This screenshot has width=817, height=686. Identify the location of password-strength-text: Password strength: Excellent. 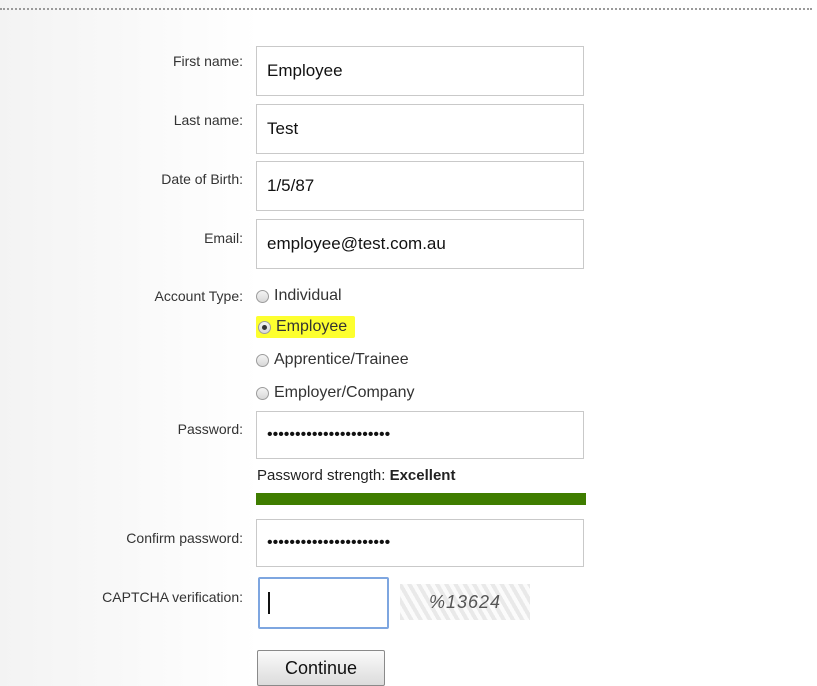
(356, 475).